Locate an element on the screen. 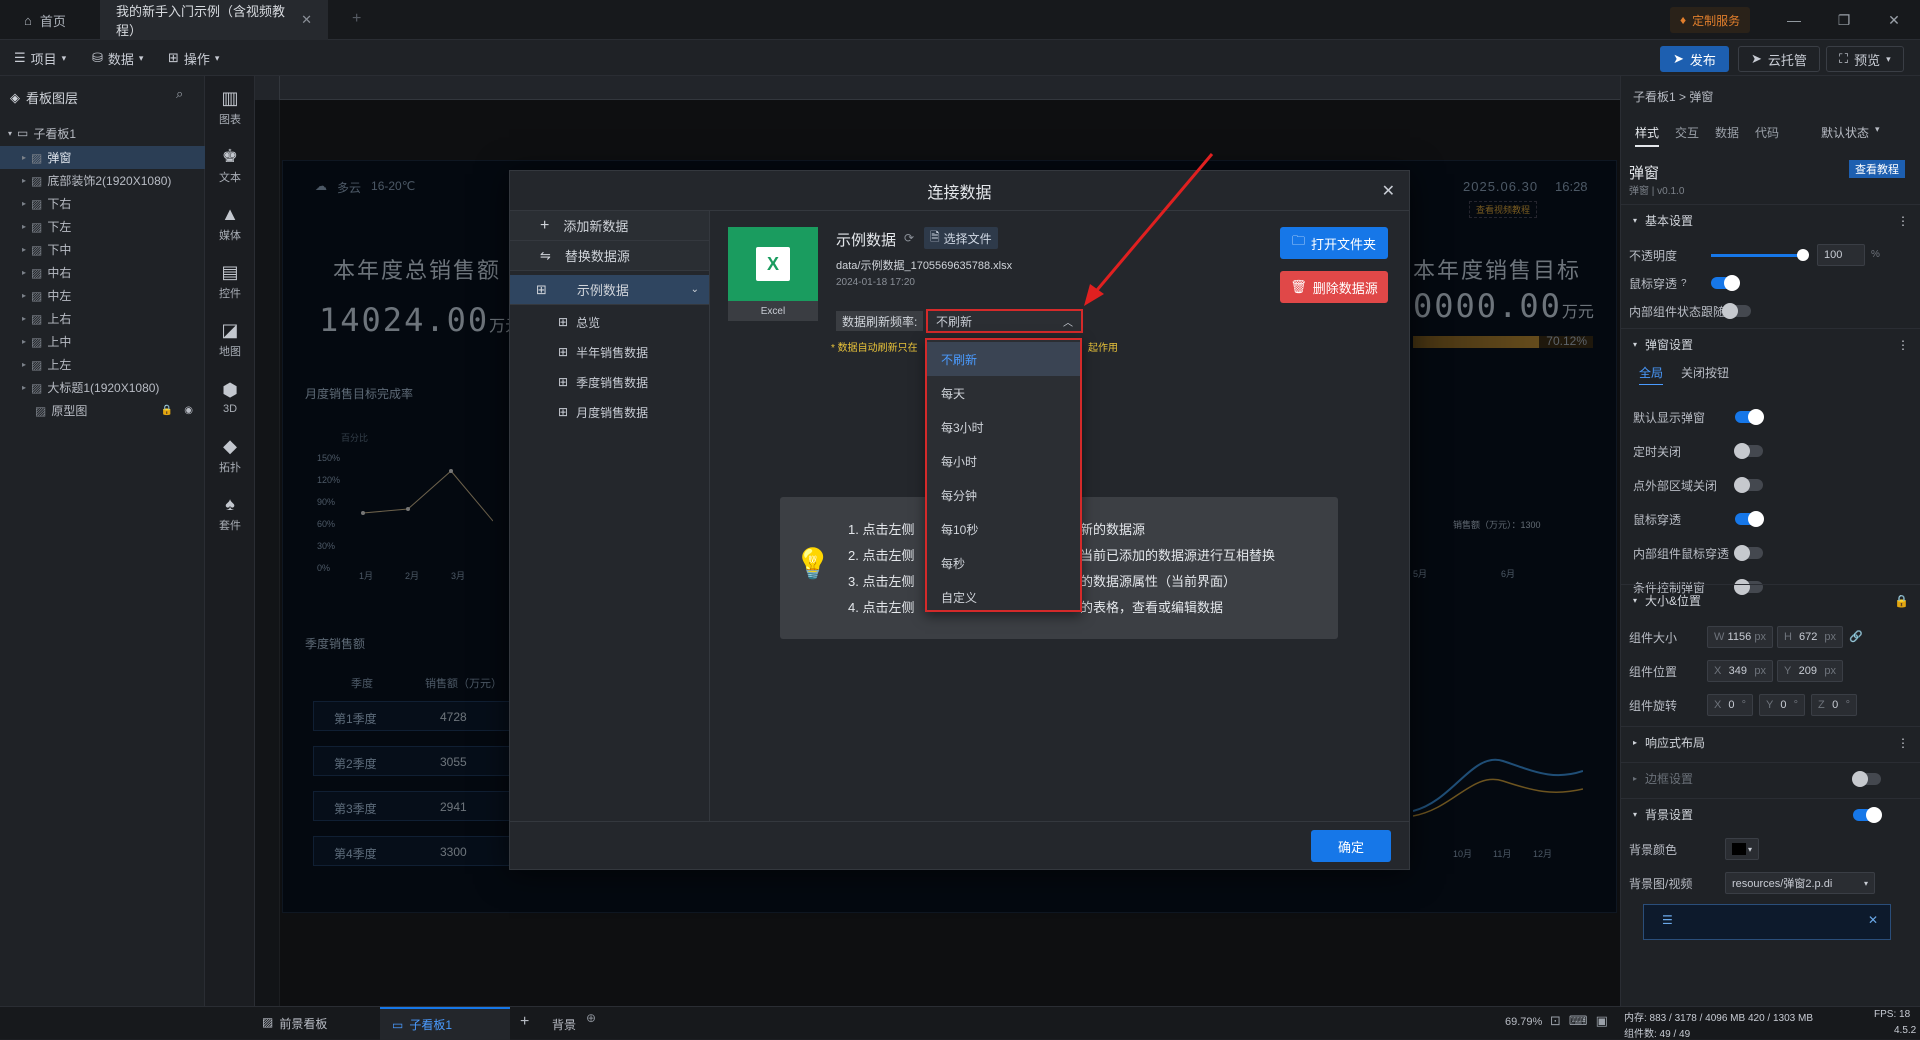  opacity-slider is located at coordinates (1757, 255).